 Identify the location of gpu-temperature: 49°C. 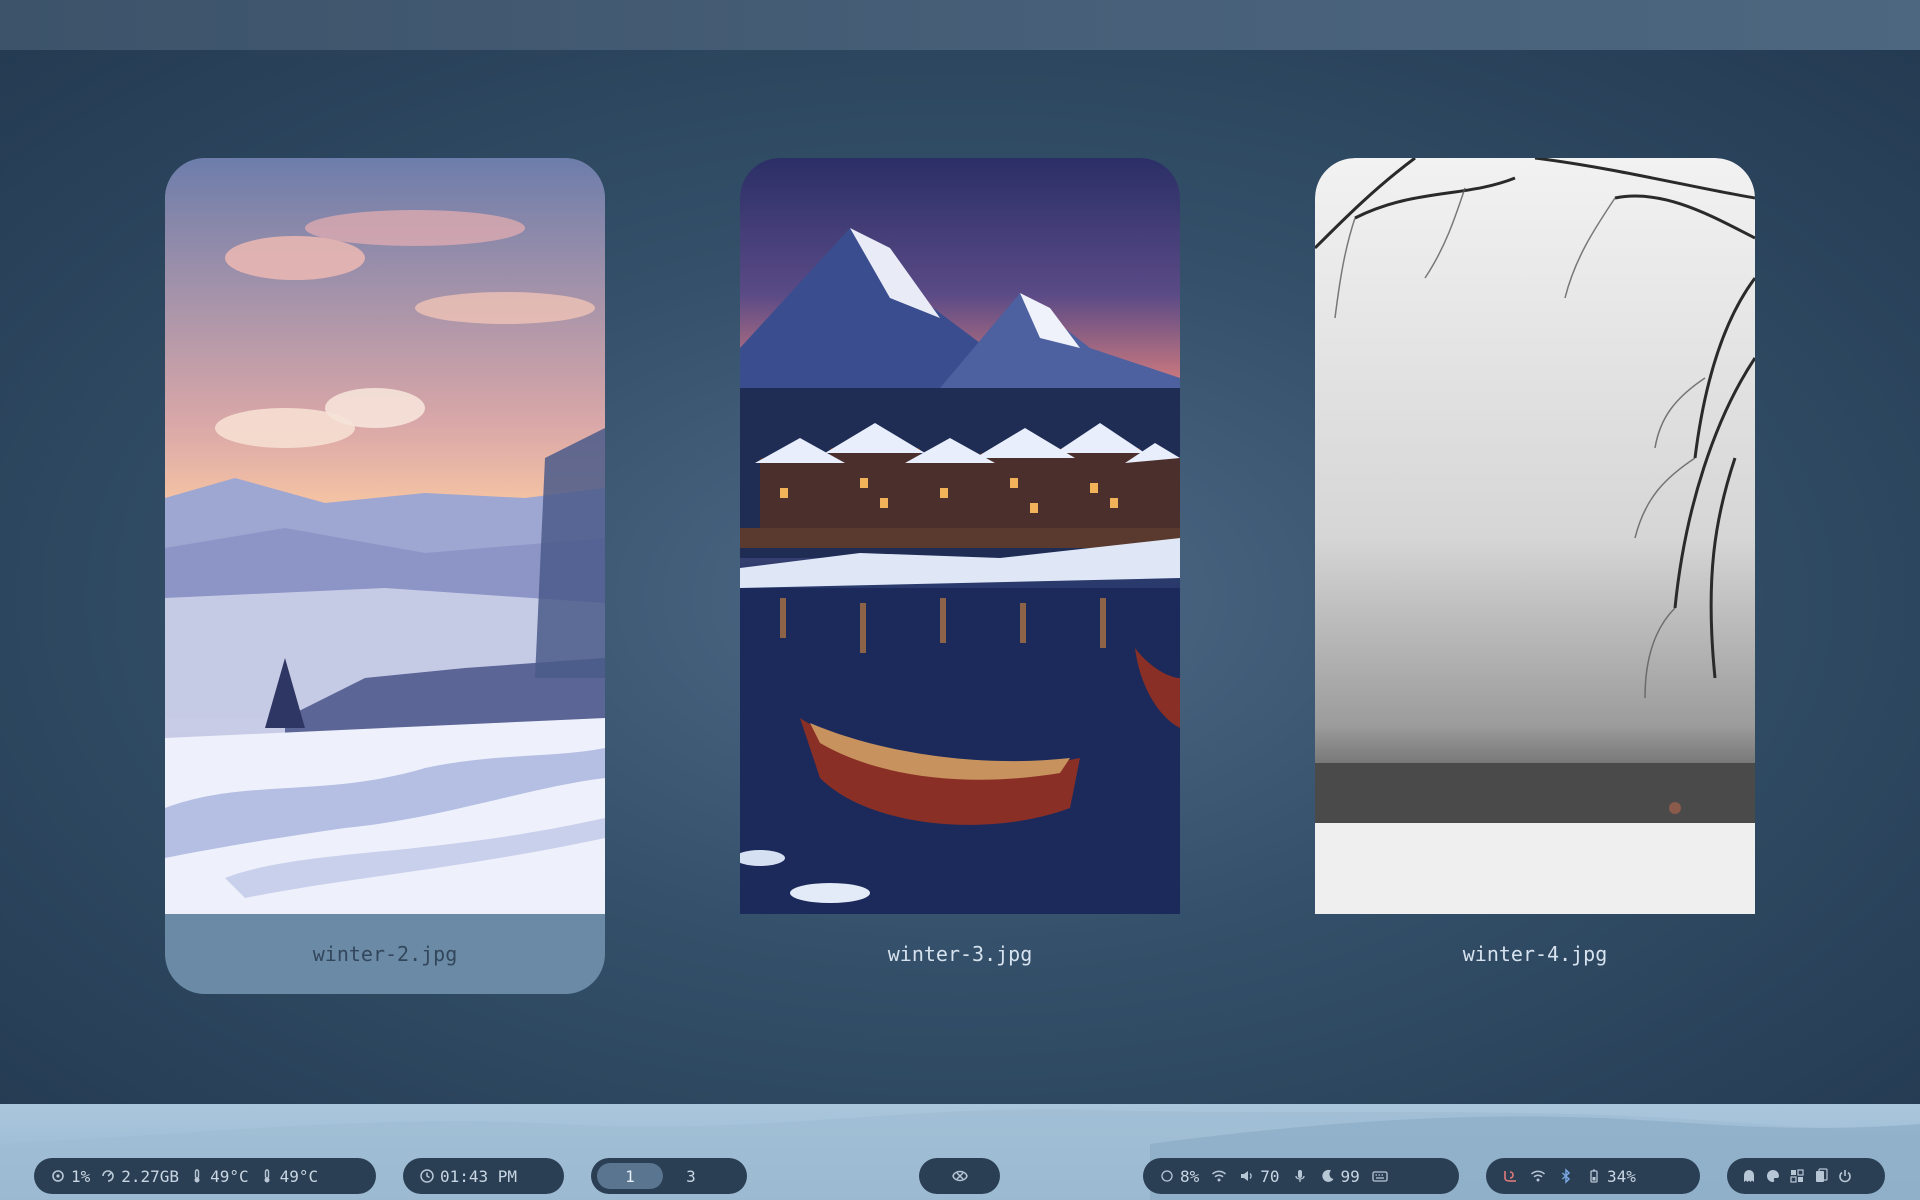
(299, 1176).